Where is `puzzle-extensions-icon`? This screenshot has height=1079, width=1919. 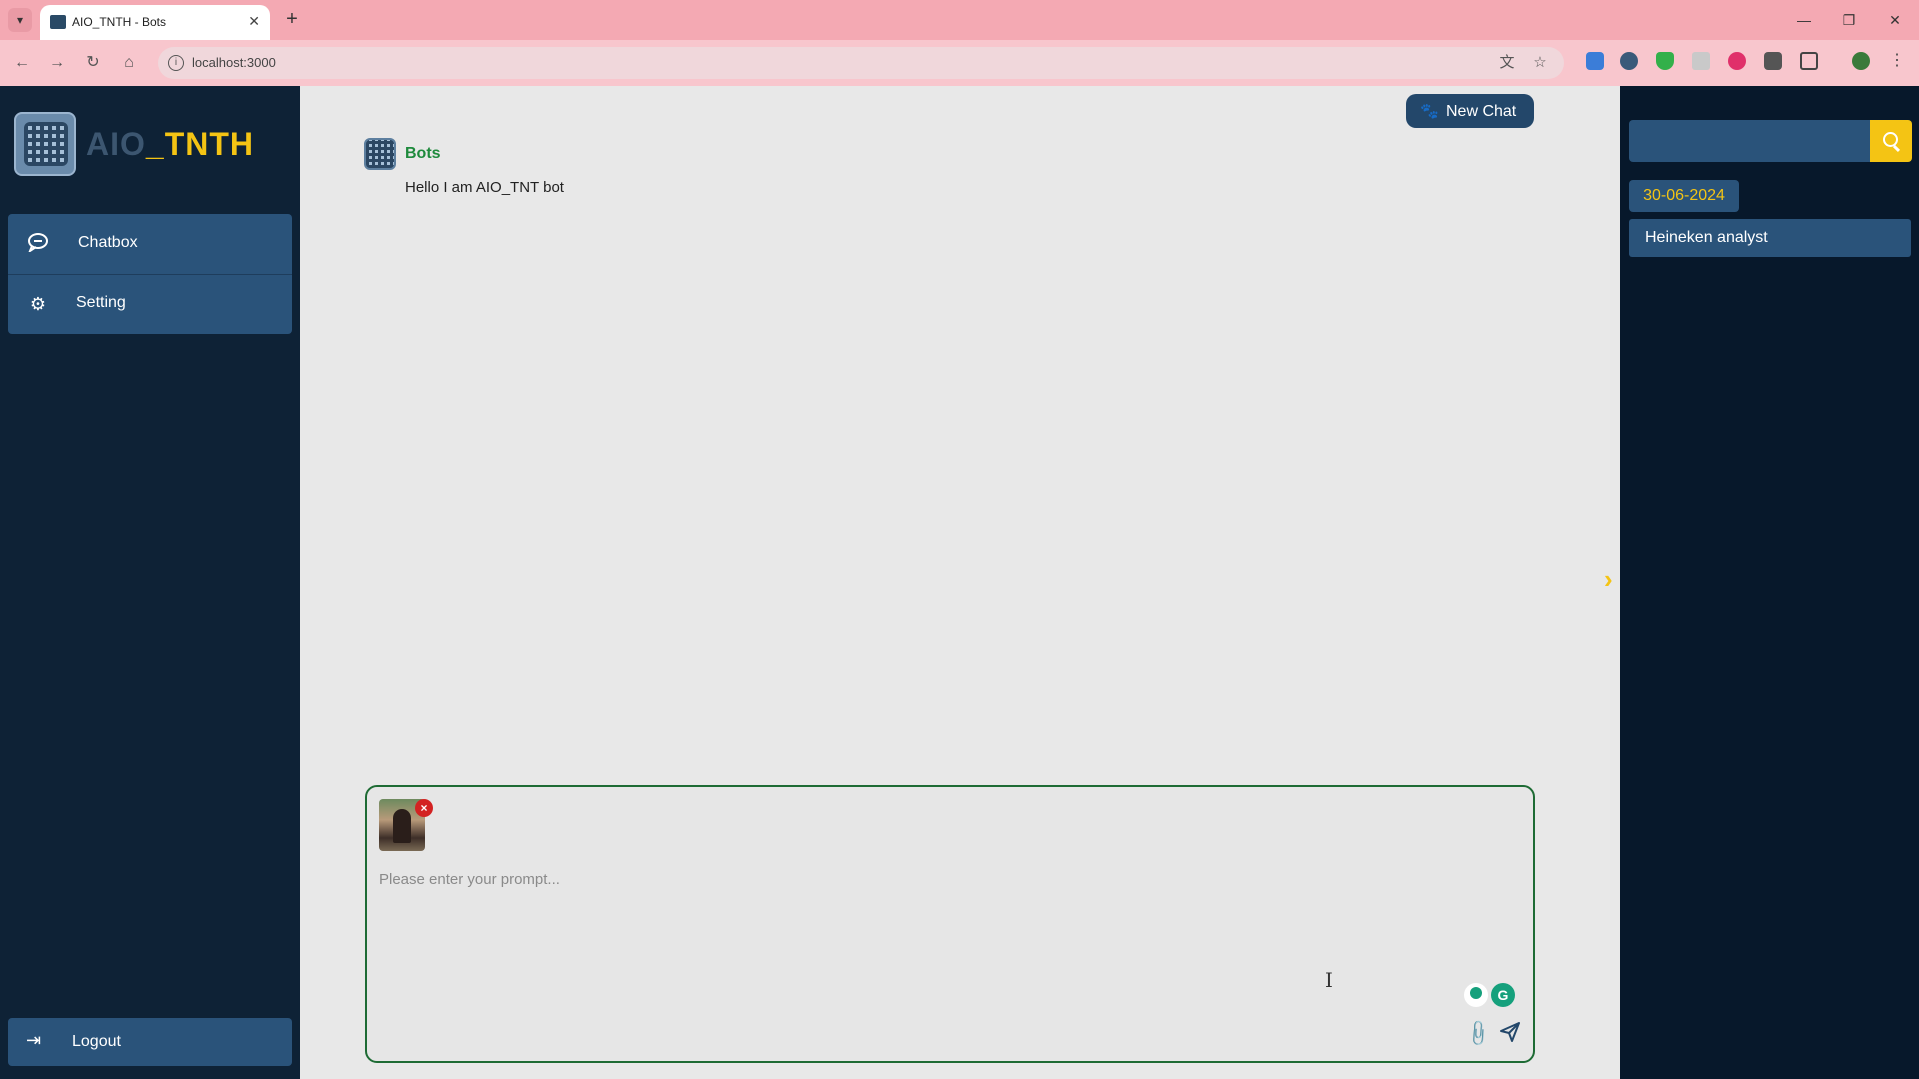 puzzle-extensions-icon is located at coordinates (1809, 61).